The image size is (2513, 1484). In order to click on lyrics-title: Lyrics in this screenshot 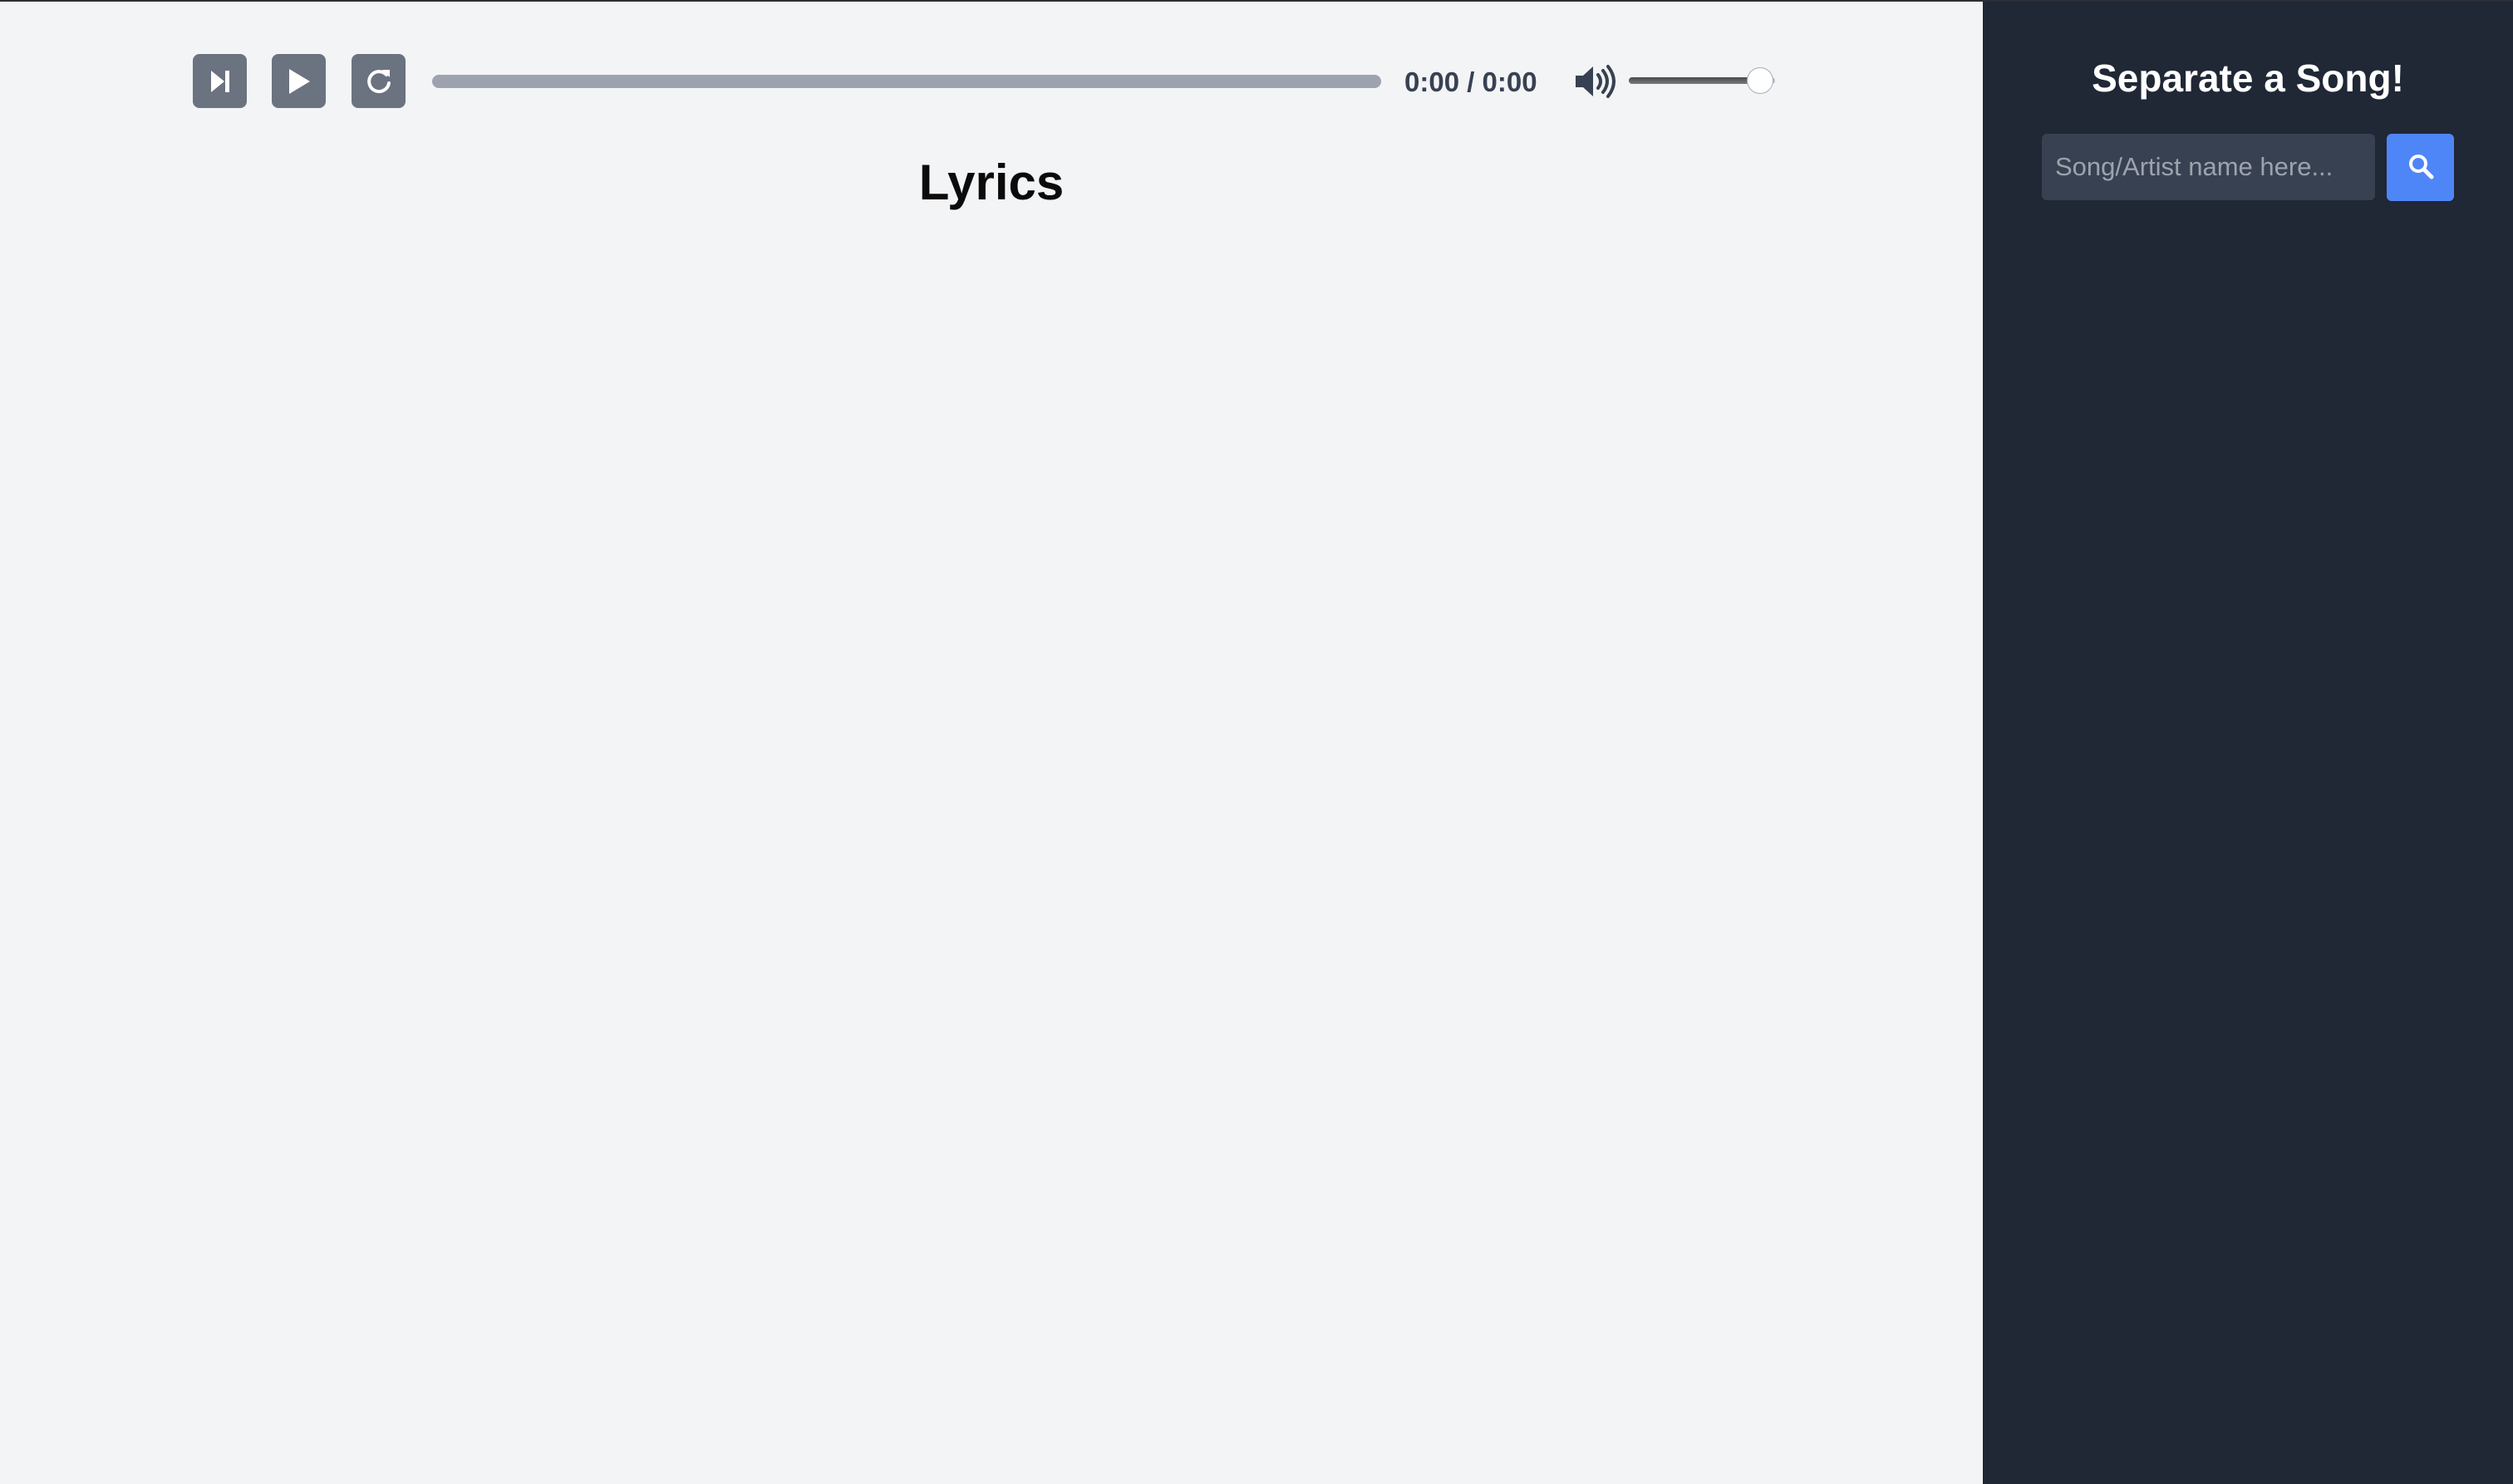, I will do `click(991, 182)`.